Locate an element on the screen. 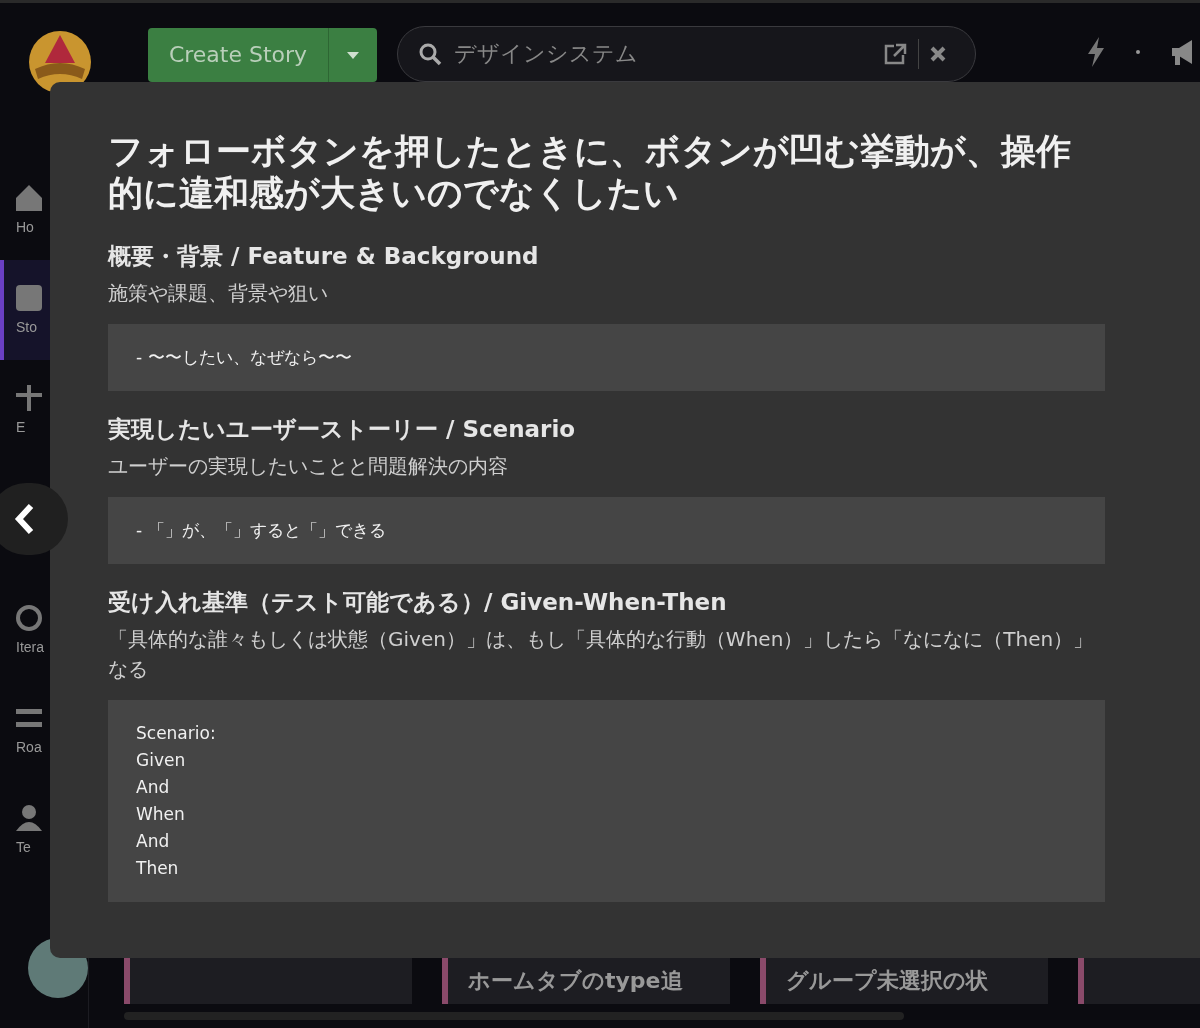  search-field: デザインシステム is located at coordinates (686, 53).